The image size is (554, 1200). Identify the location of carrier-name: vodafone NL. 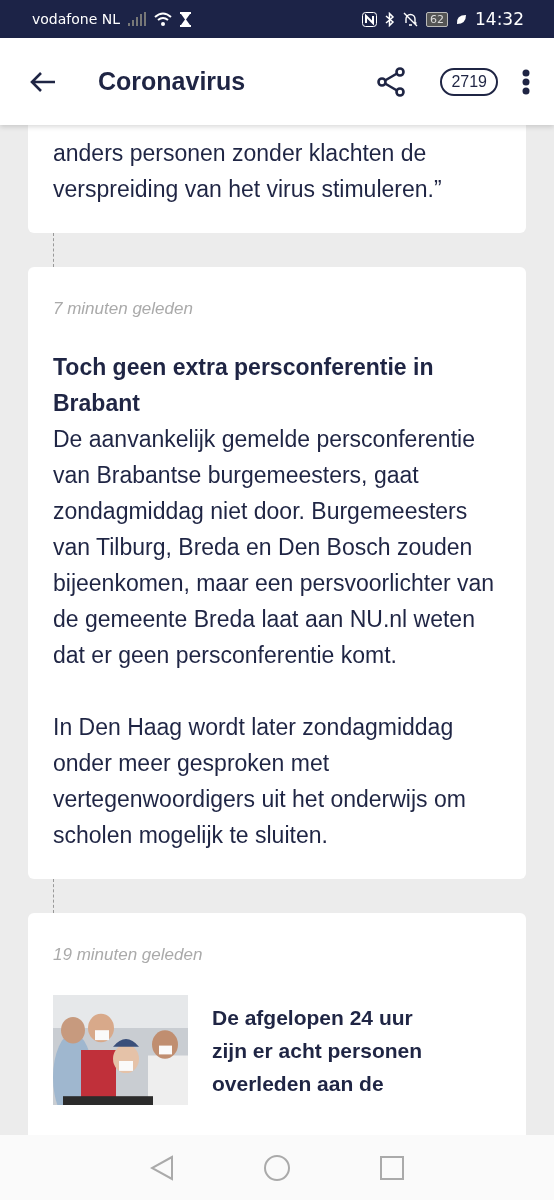
(76, 19).